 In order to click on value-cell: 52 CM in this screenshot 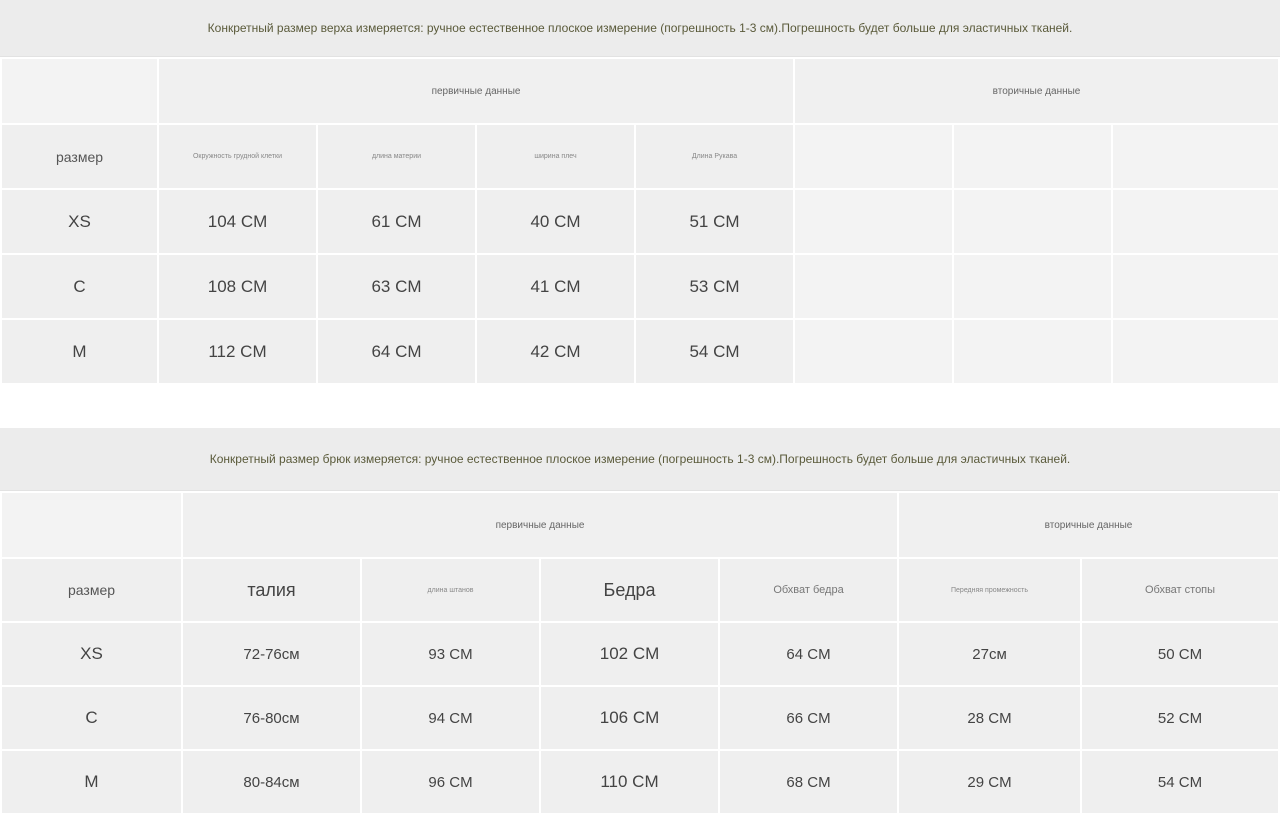, I will do `click(1180, 718)`.